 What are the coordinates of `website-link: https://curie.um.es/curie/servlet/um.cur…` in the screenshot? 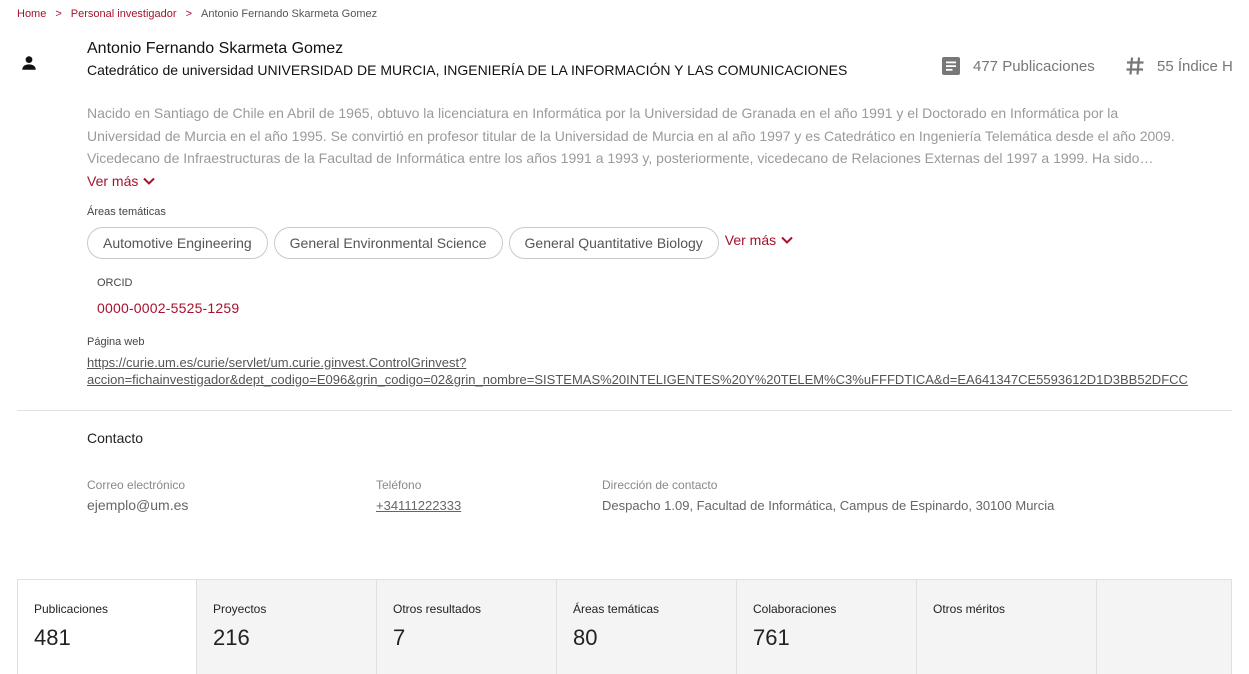 It's located at (637, 371).